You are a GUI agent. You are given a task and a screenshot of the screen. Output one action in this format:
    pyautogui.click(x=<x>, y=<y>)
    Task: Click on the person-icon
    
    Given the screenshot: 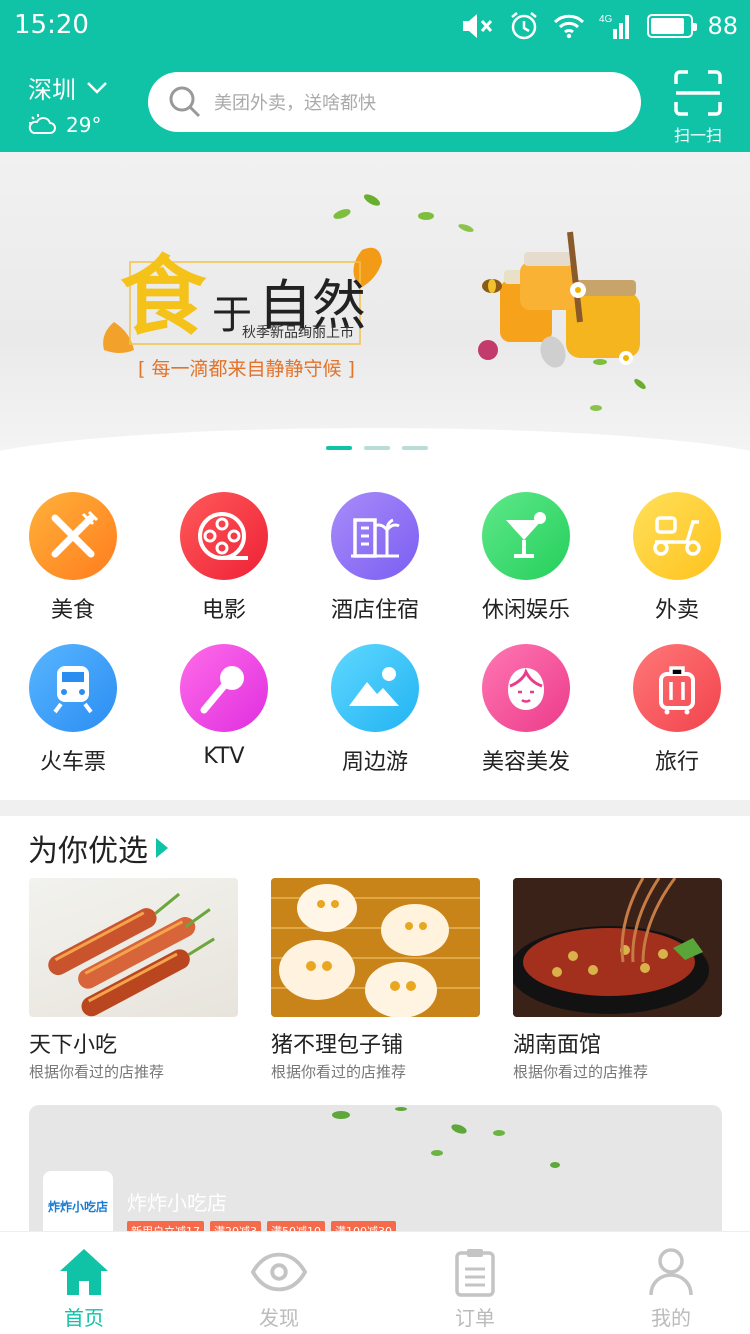 What is the action you would take?
    pyautogui.click(x=671, y=1272)
    